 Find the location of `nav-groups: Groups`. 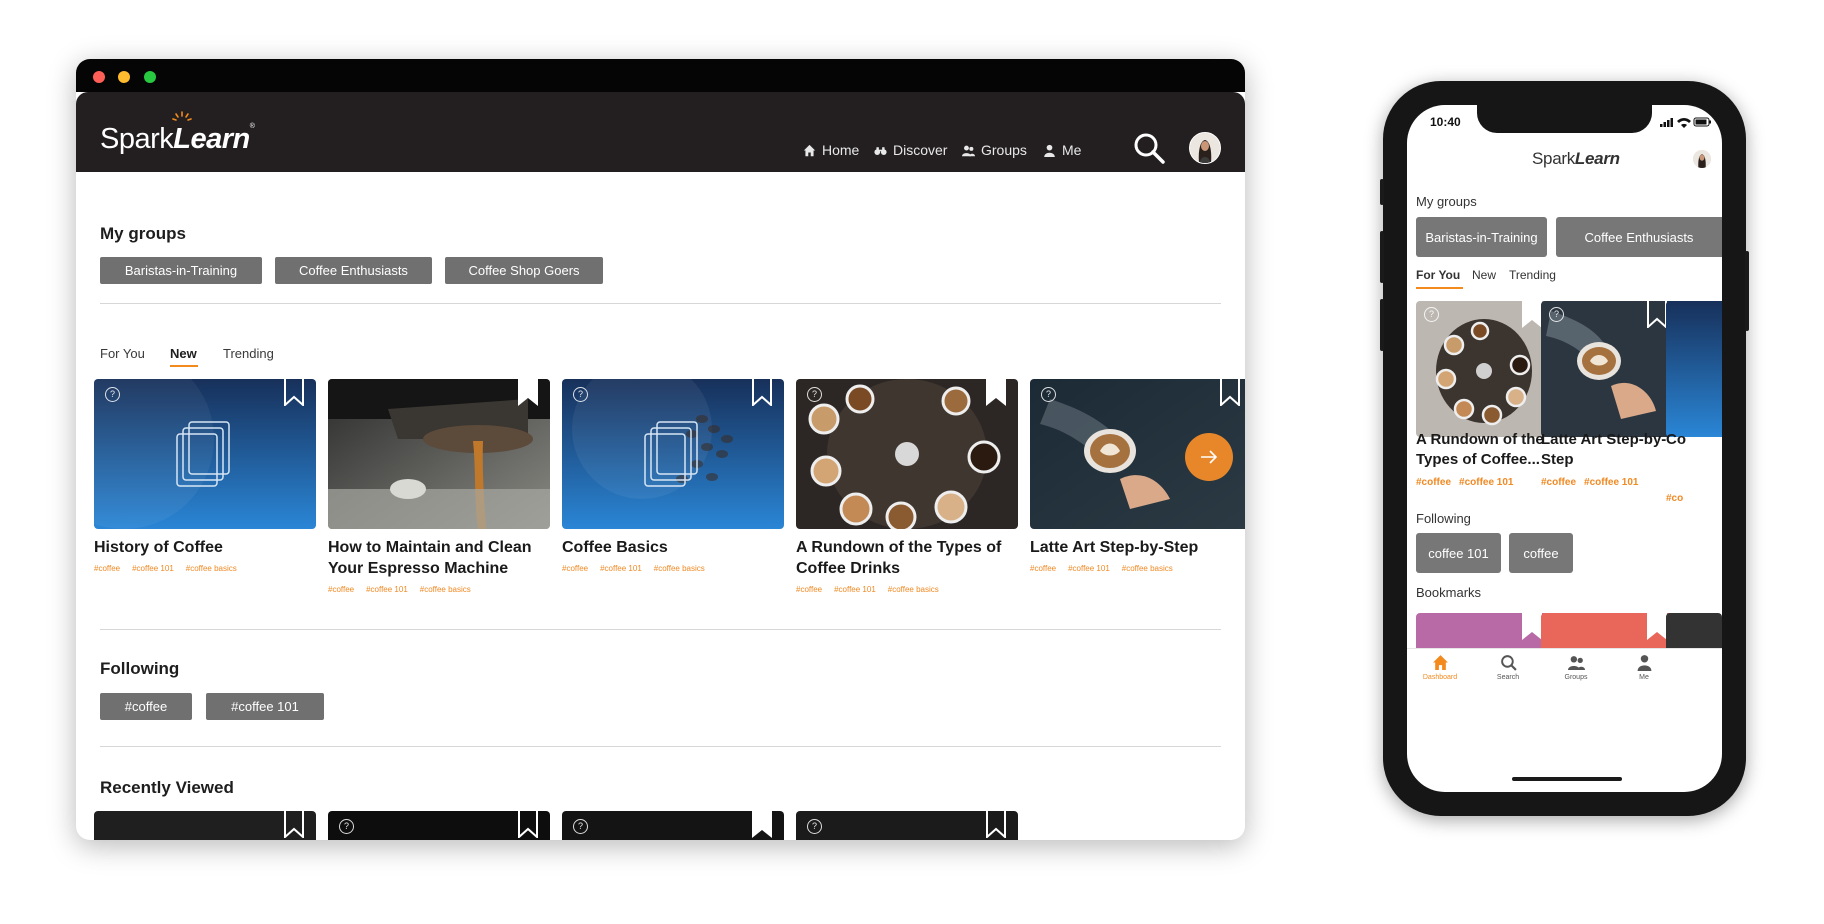

nav-groups: Groups is located at coordinates (994, 150).